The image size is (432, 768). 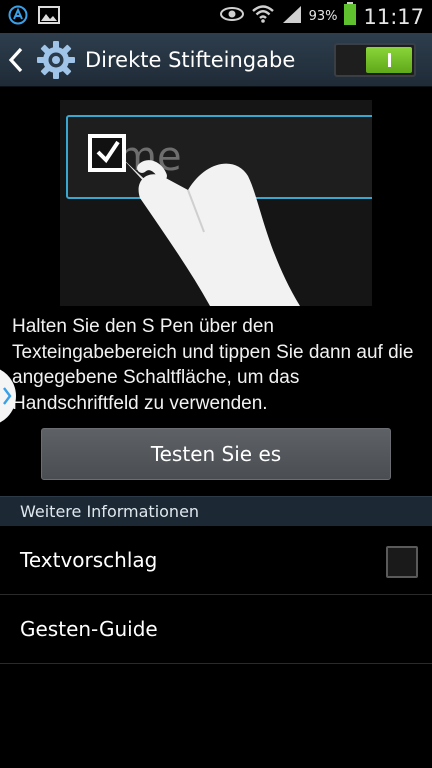 I want to click on clock: 11:17, so click(x=393, y=16).